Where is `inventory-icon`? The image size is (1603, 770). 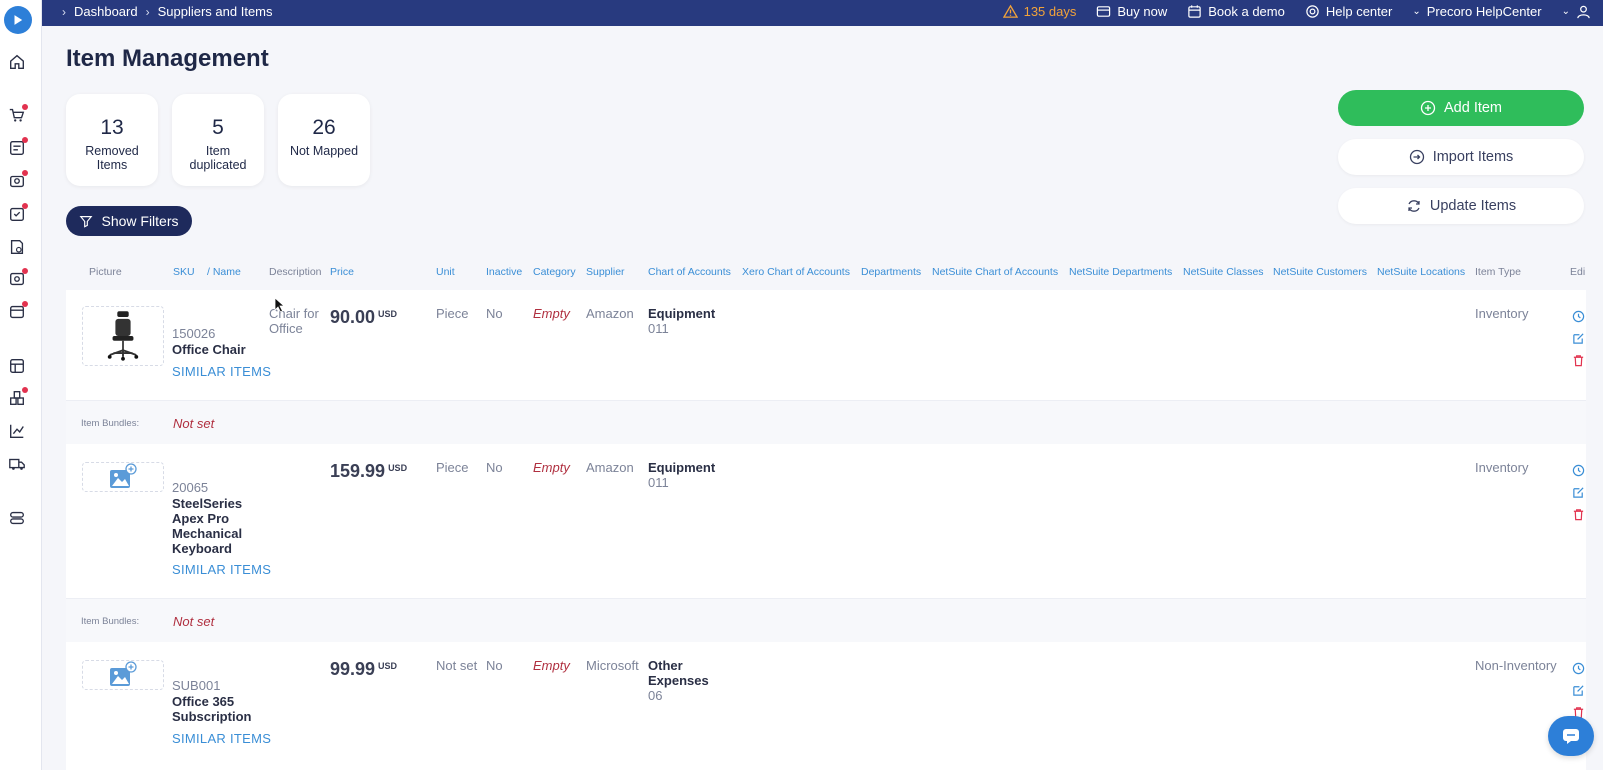 inventory-icon is located at coordinates (18, 397).